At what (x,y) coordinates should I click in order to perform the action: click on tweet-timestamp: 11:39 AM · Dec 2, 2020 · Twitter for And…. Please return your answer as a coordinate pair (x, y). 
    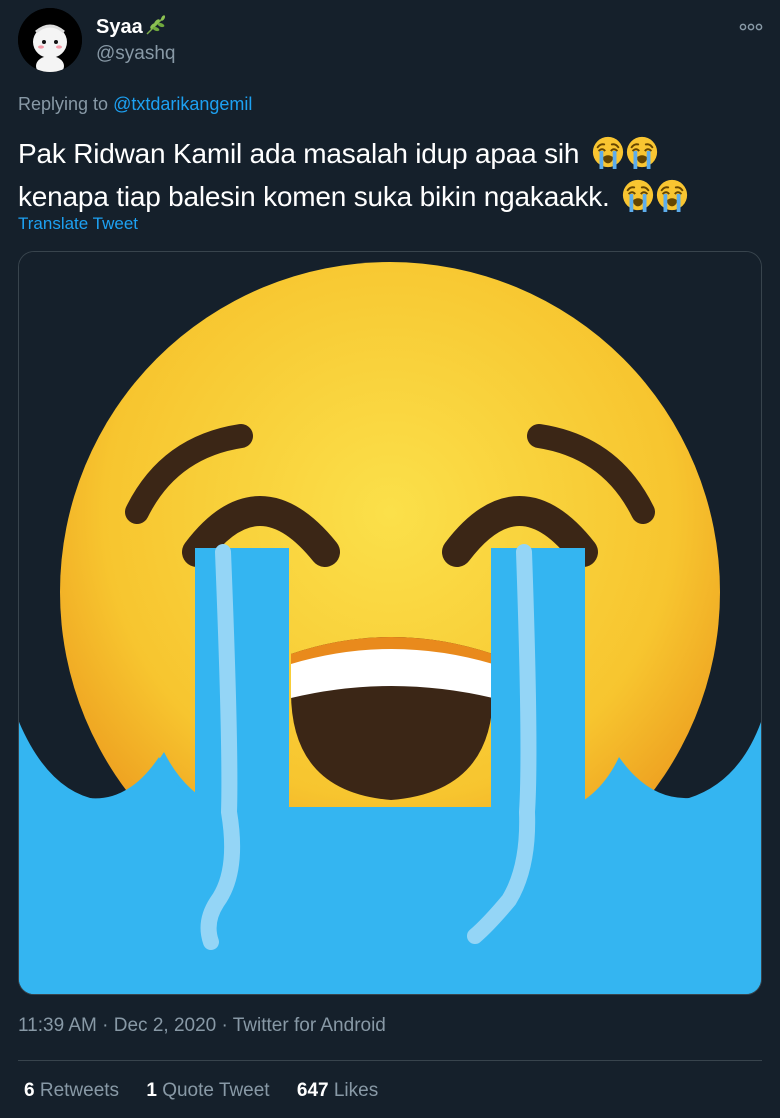
    Looking at the image, I should click on (202, 1026).